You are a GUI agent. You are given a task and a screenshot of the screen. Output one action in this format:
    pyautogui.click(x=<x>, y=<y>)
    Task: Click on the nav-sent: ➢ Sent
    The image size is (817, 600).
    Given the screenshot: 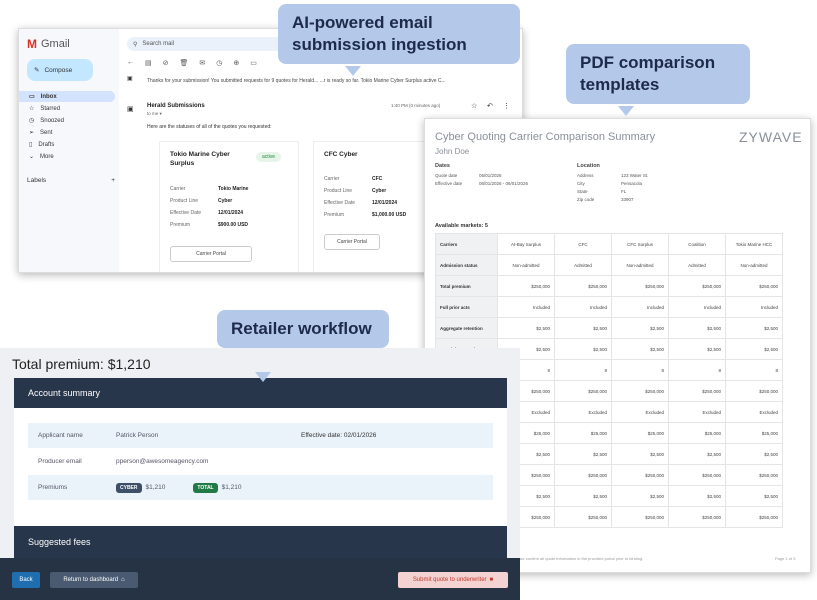 What is the action you would take?
    pyautogui.click(x=67, y=132)
    